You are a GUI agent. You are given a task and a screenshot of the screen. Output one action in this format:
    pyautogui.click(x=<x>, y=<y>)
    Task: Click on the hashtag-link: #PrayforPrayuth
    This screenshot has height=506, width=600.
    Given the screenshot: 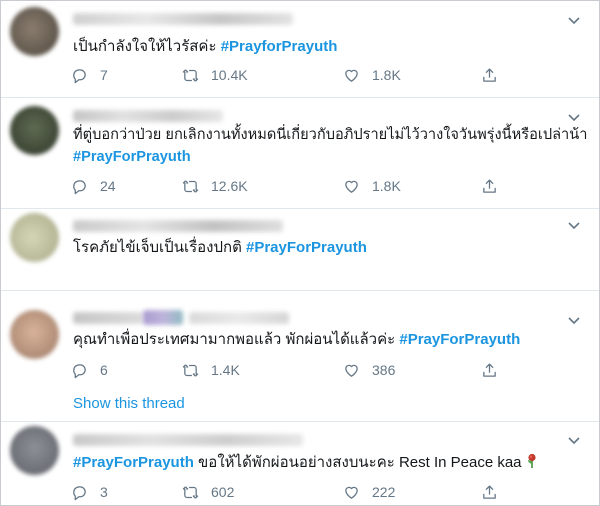 What is the action you would take?
    pyautogui.click(x=279, y=46)
    